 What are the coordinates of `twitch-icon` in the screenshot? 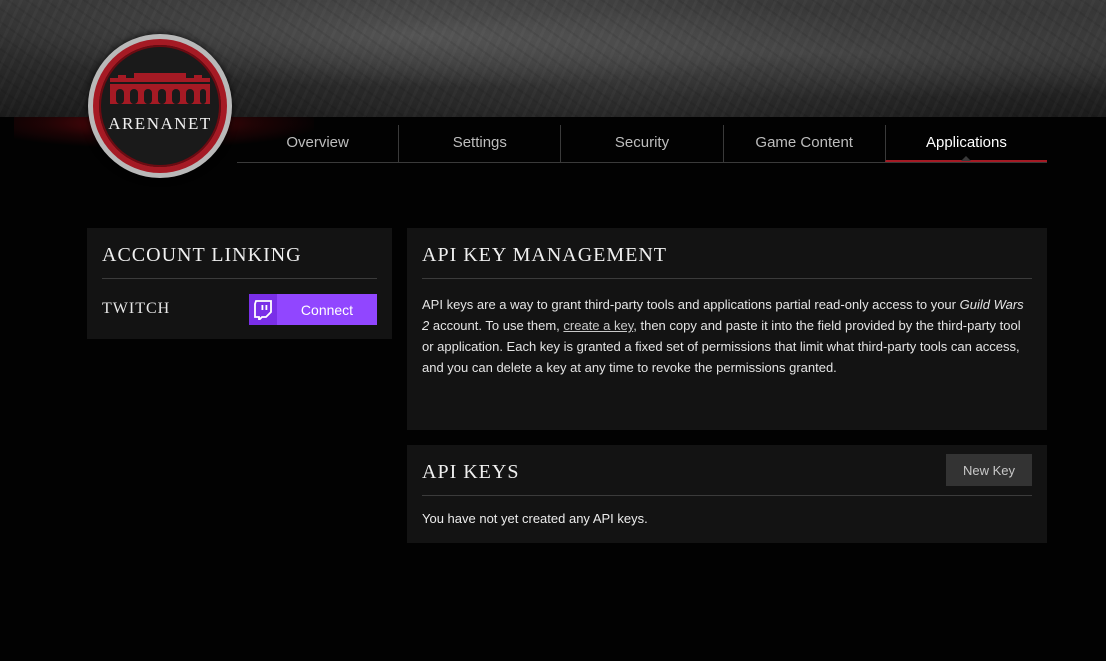 It's located at (263, 309).